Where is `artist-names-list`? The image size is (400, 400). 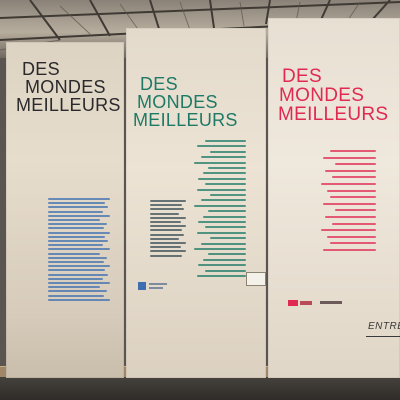
artist-names-list is located at coordinates (217, 210).